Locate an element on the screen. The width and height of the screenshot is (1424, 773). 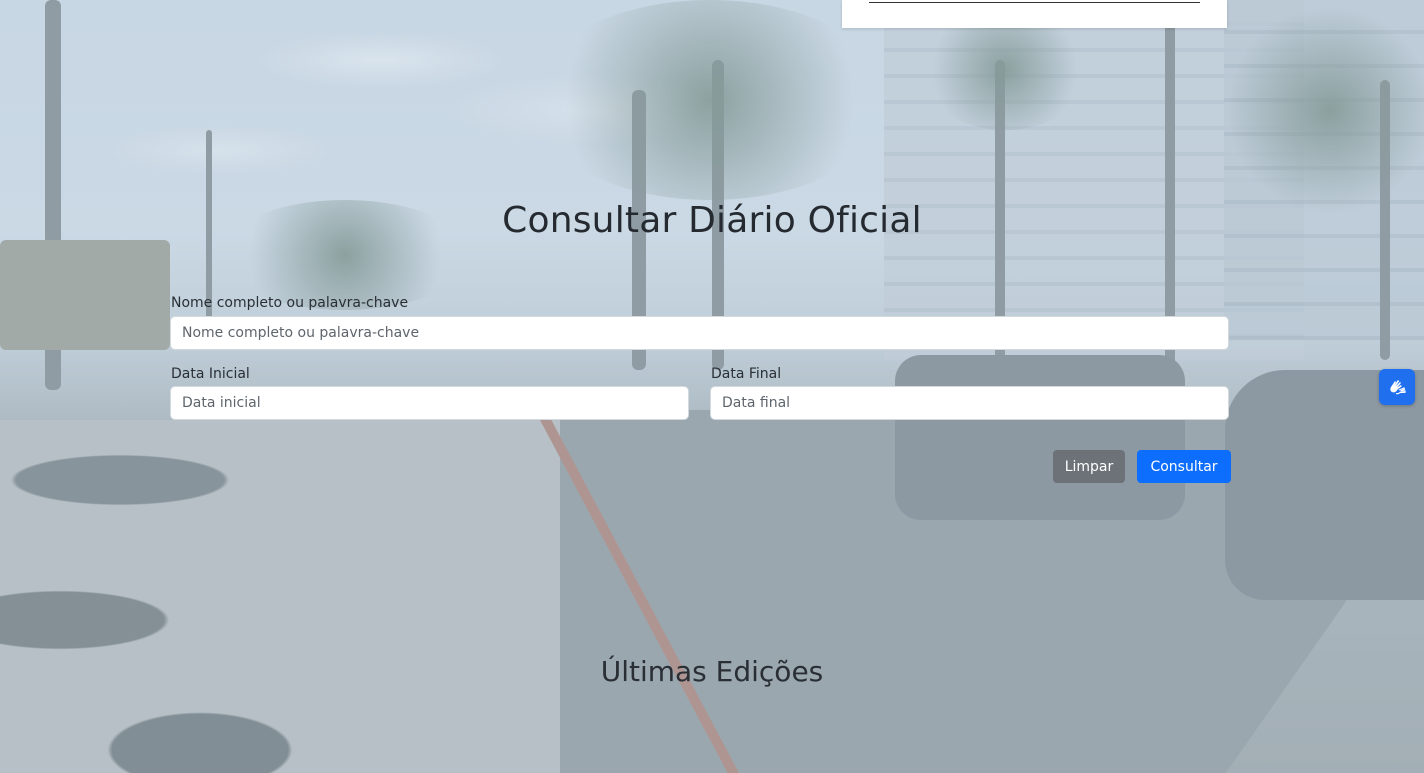
start-date-label: Data Inicial is located at coordinates (210, 374).